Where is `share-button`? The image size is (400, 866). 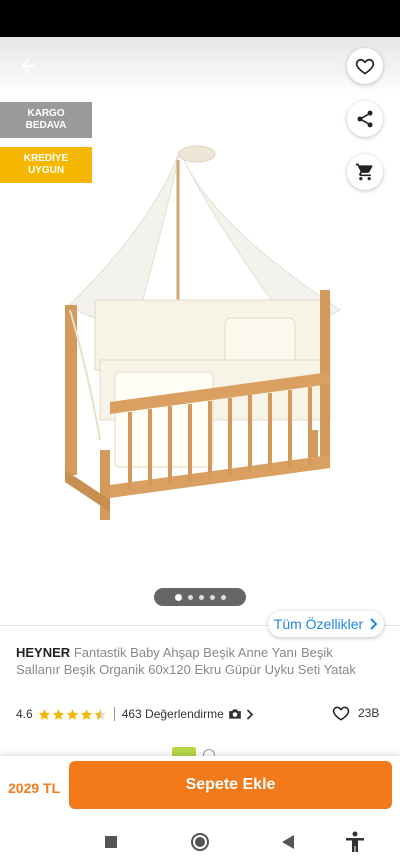
share-button is located at coordinates (365, 119).